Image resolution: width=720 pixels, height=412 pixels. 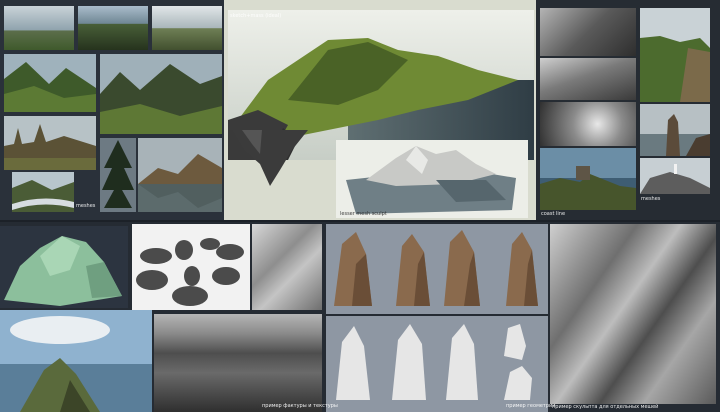 I want to click on reference-photo-rock-spires, so click(x=50, y=143).